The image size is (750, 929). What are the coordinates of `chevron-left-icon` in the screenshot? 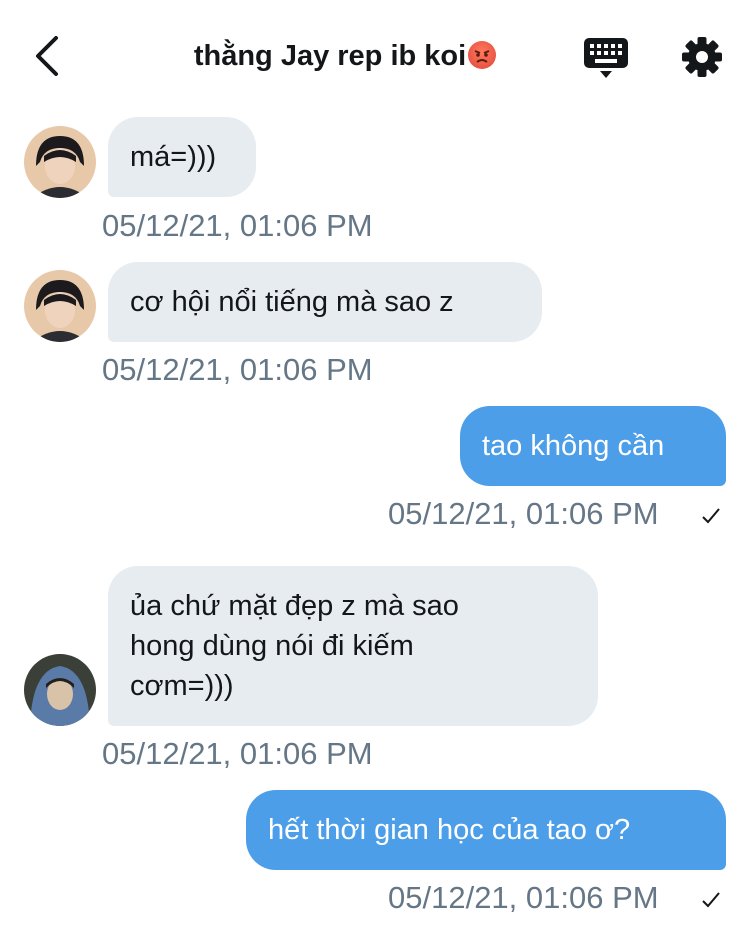 It's located at (47, 56).